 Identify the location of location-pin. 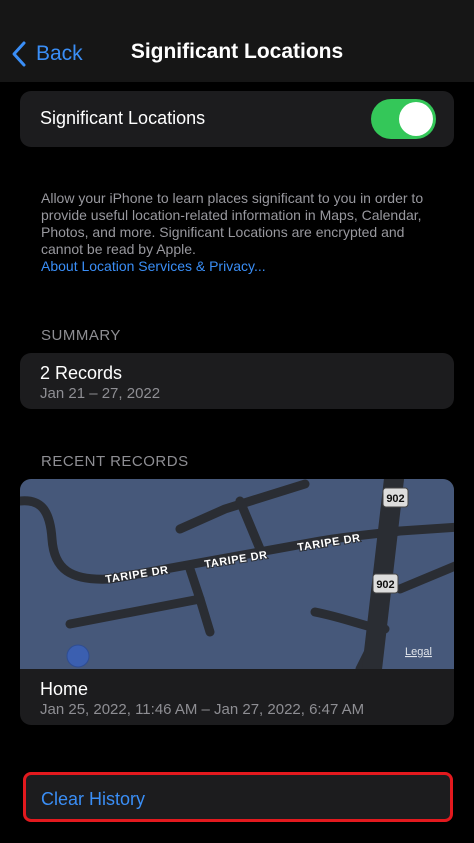
(78, 656).